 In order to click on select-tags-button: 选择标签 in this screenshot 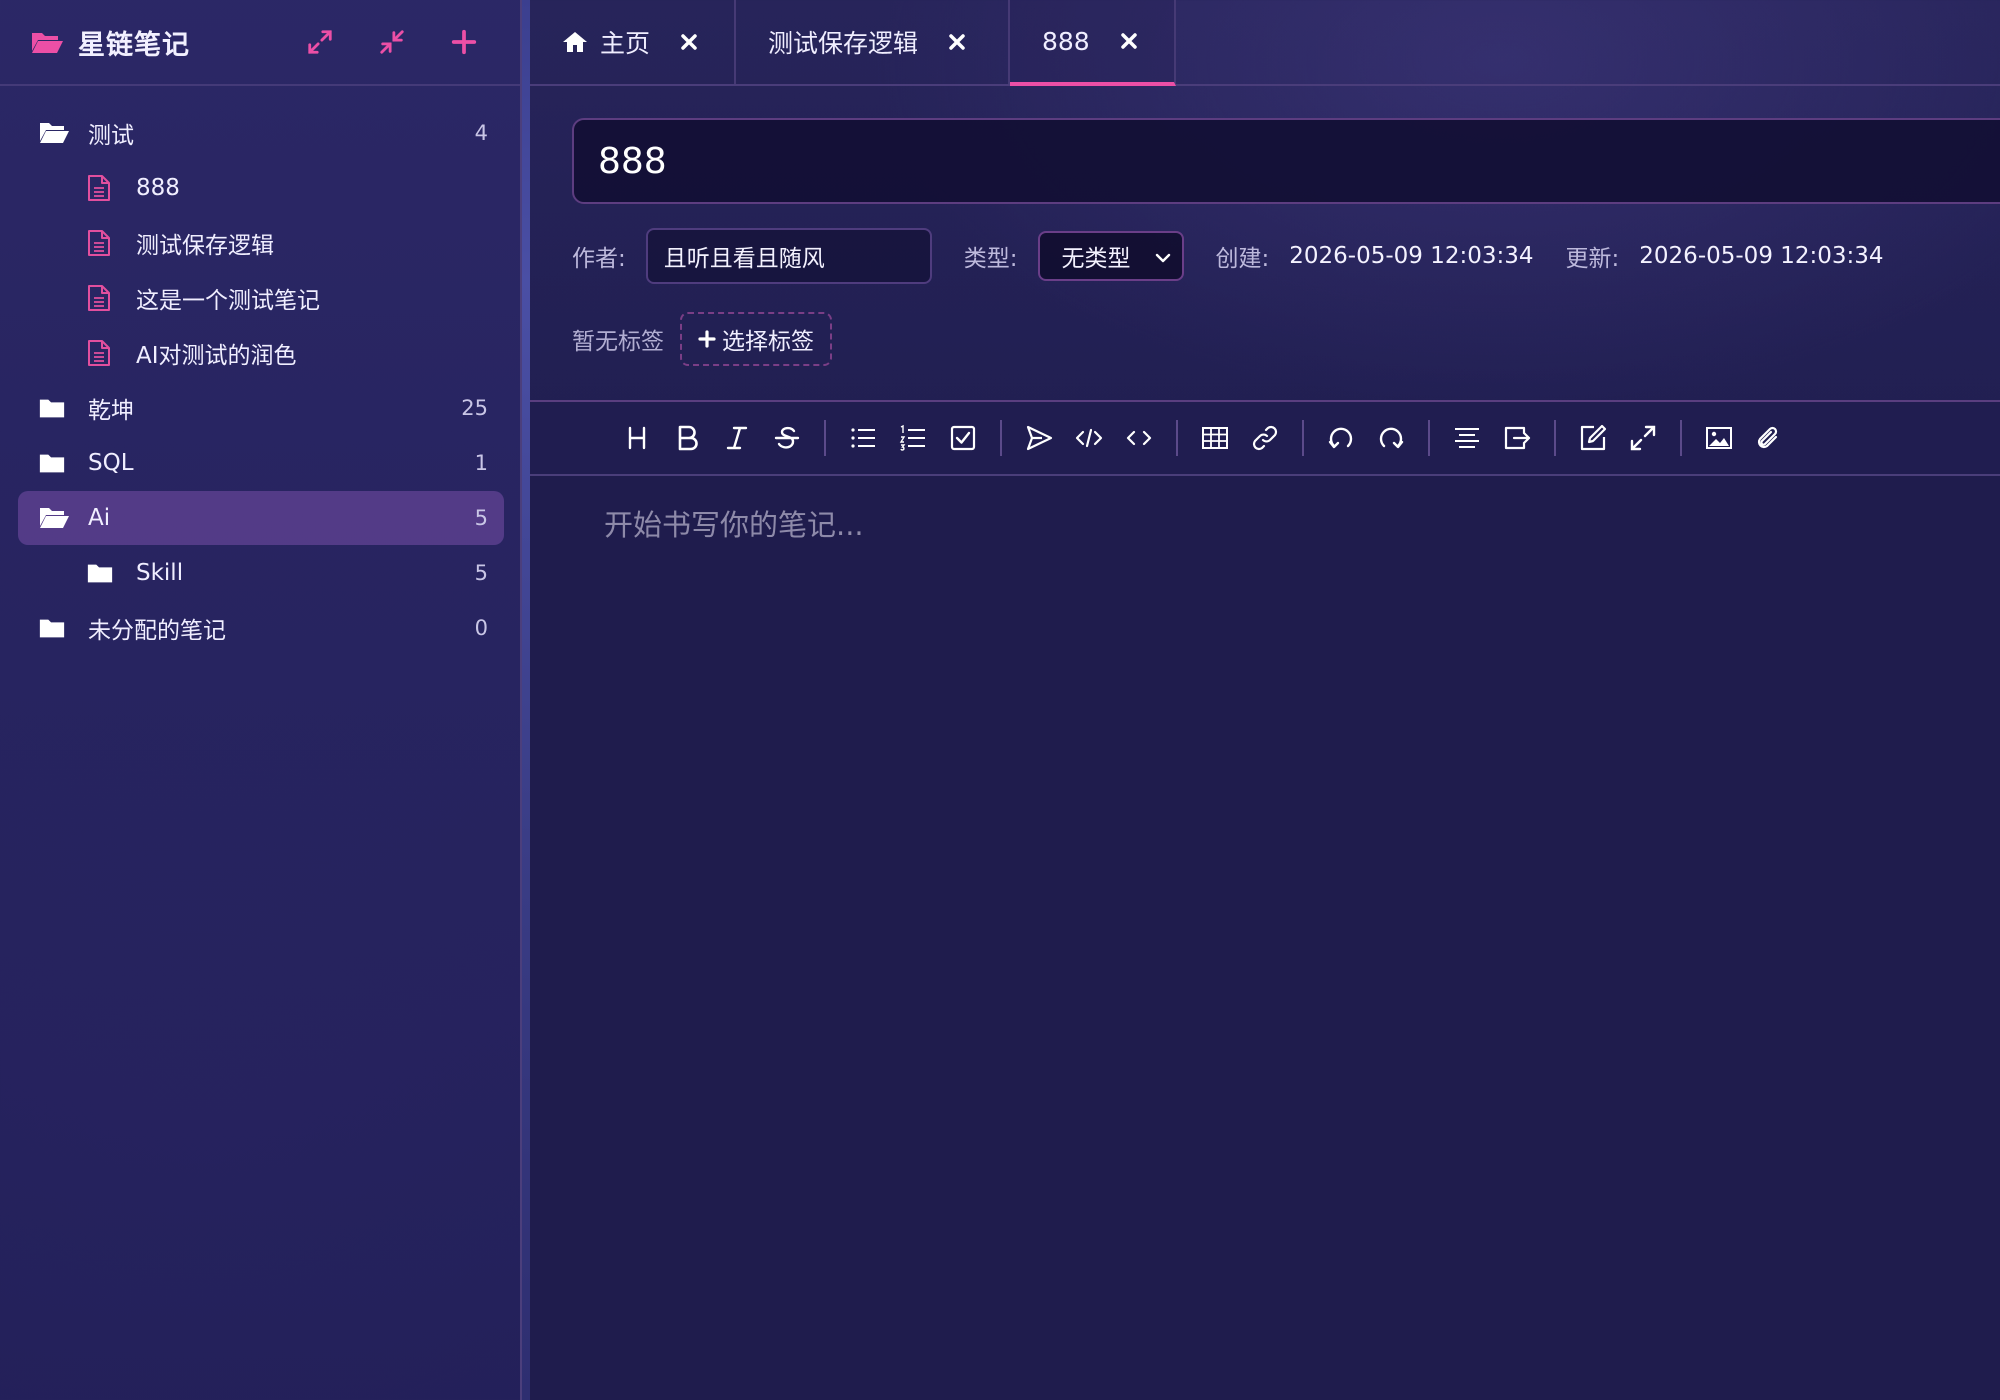, I will do `click(756, 339)`.